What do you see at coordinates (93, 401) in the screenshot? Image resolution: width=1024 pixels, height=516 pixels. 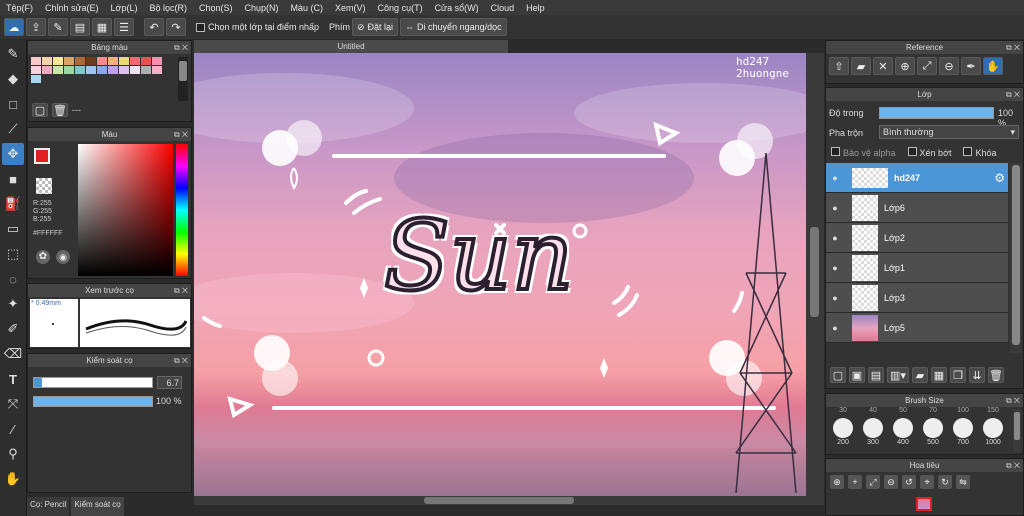 I see `brush-opacity-slider` at bounding box center [93, 401].